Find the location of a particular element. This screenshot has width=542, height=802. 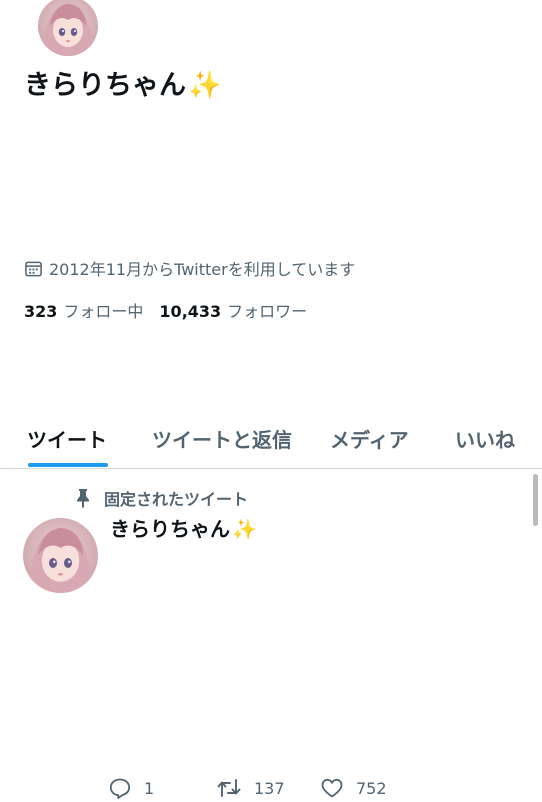

profile-avatar is located at coordinates (68, 28).